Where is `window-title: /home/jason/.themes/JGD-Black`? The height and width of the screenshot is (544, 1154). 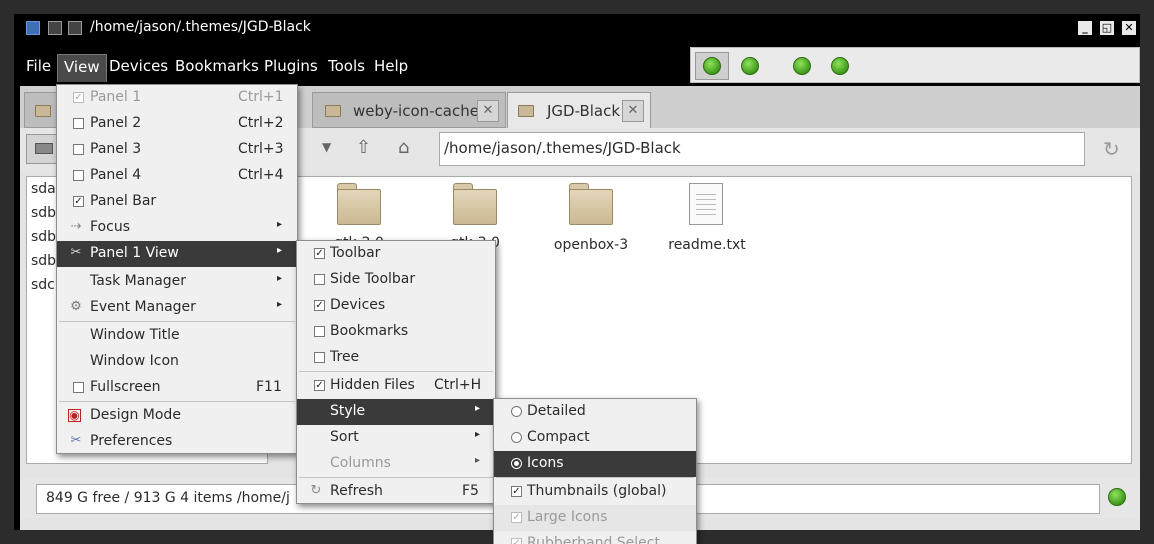
window-title: /home/jason/.themes/JGD-Black is located at coordinates (200, 27).